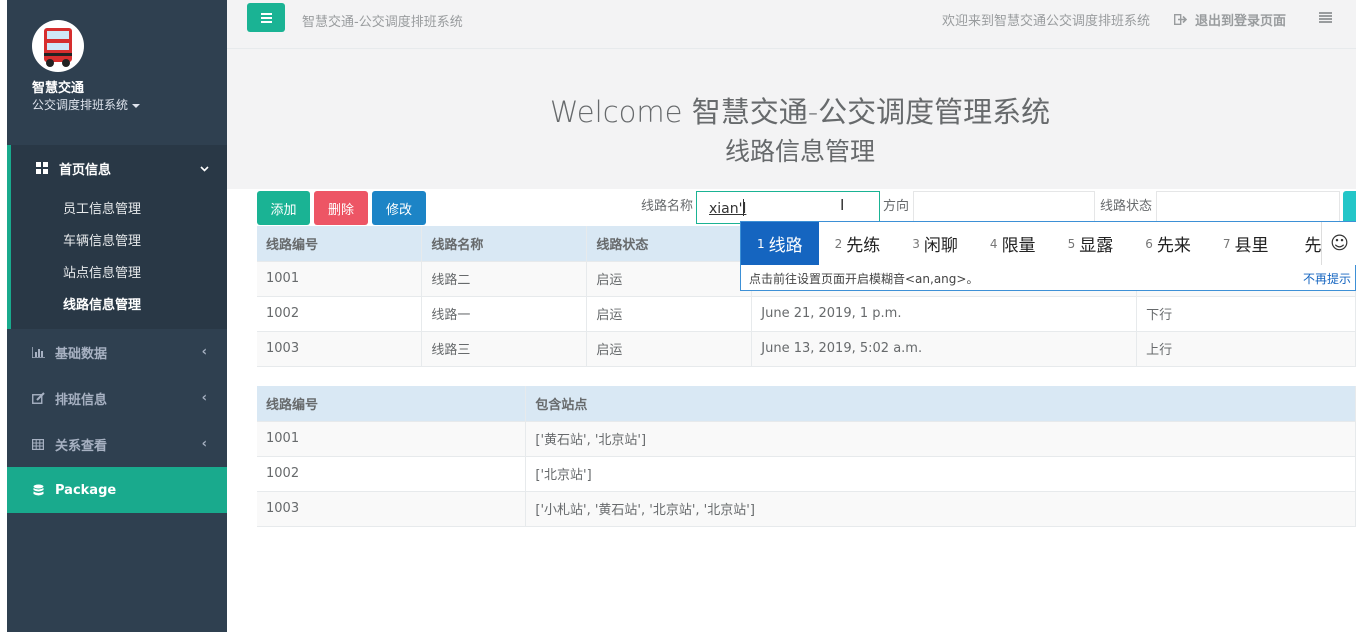 This screenshot has width=1356, height=632. Describe the element at coordinates (504, 314) in the screenshot. I see `cell: 线路一` at that location.